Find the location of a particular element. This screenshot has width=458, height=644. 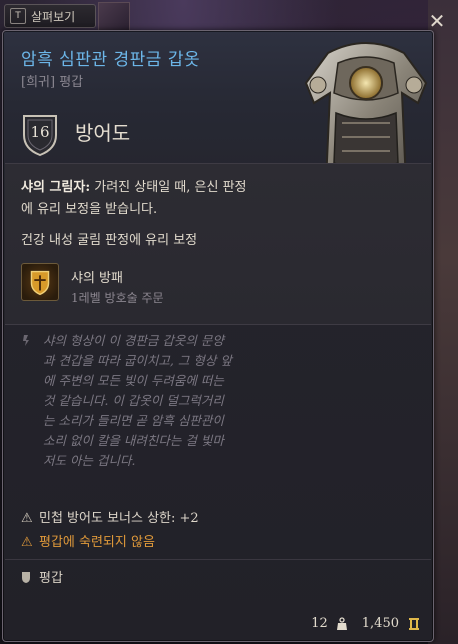

flavor-line: 에 주변의 모든 빛이 두려움에 떠는 is located at coordinates (133, 380).